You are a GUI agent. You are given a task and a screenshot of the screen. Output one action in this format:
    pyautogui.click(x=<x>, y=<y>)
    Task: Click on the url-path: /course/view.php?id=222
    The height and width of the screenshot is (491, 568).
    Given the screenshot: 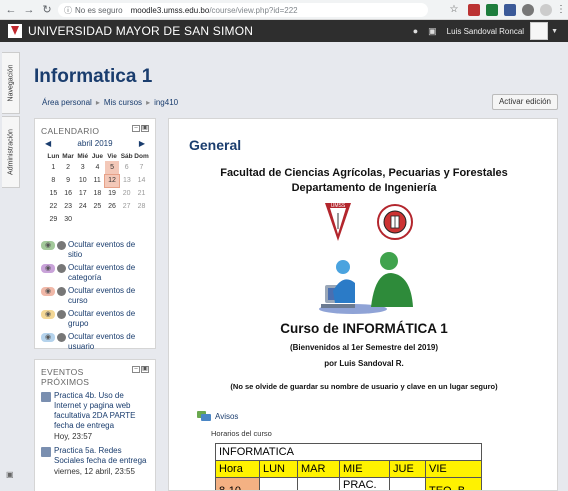 What is the action you would take?
    pyautogui.click(x=253, y=10)
    